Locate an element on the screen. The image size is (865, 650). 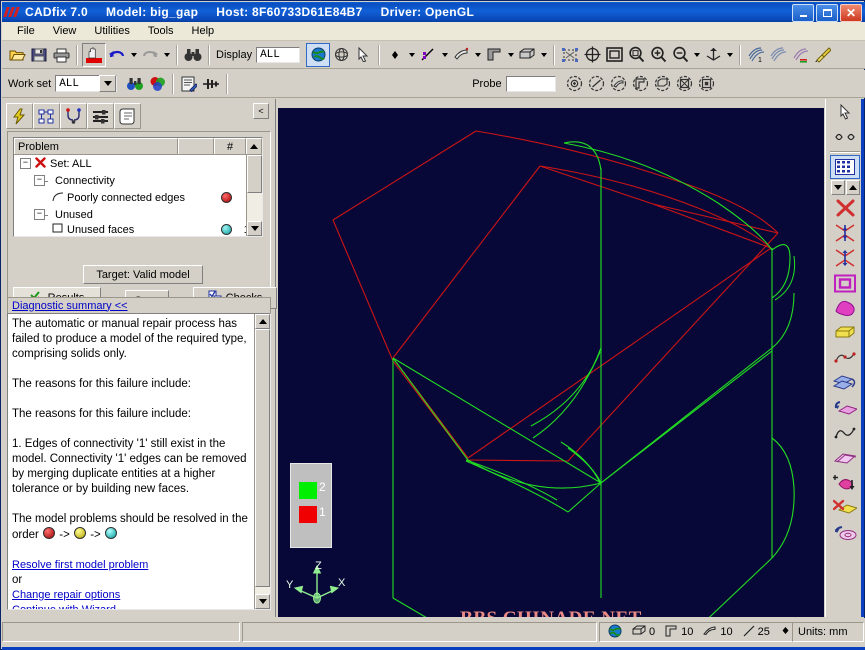
table-row: − Set: ALL is located at coordinates (138, 163).